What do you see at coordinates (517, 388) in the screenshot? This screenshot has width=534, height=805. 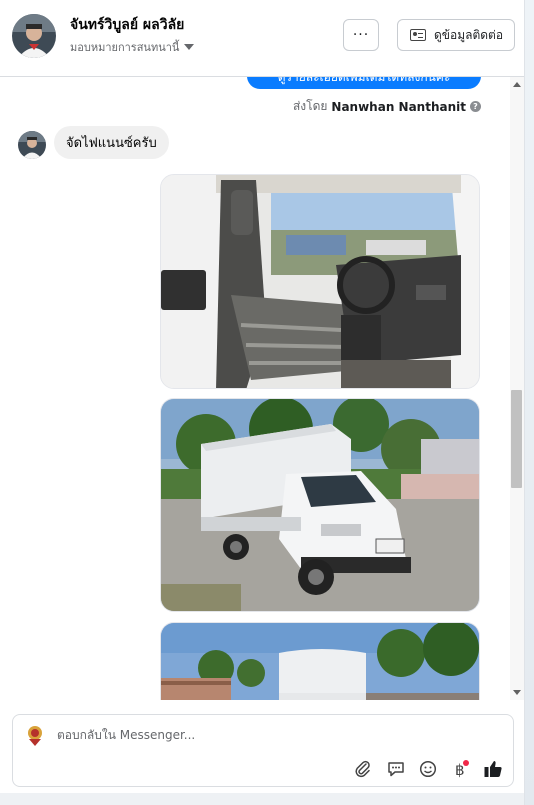 I see `scrollbar` at bounding box center [517, 388].